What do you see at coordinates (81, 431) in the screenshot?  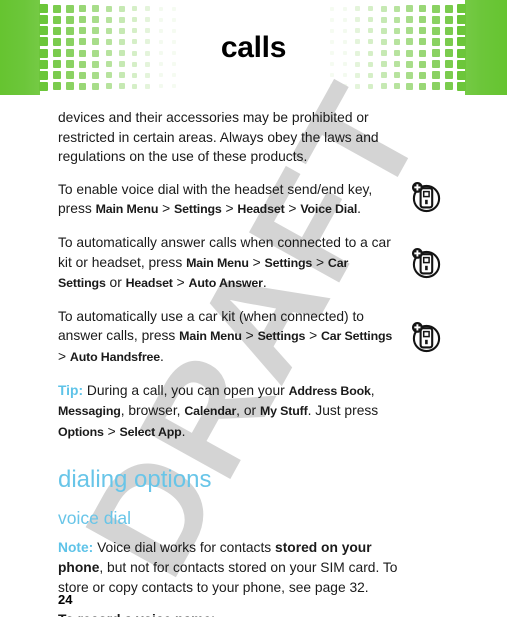 I see `menu-path-keyword: Options` at bounding box center [81, 431].